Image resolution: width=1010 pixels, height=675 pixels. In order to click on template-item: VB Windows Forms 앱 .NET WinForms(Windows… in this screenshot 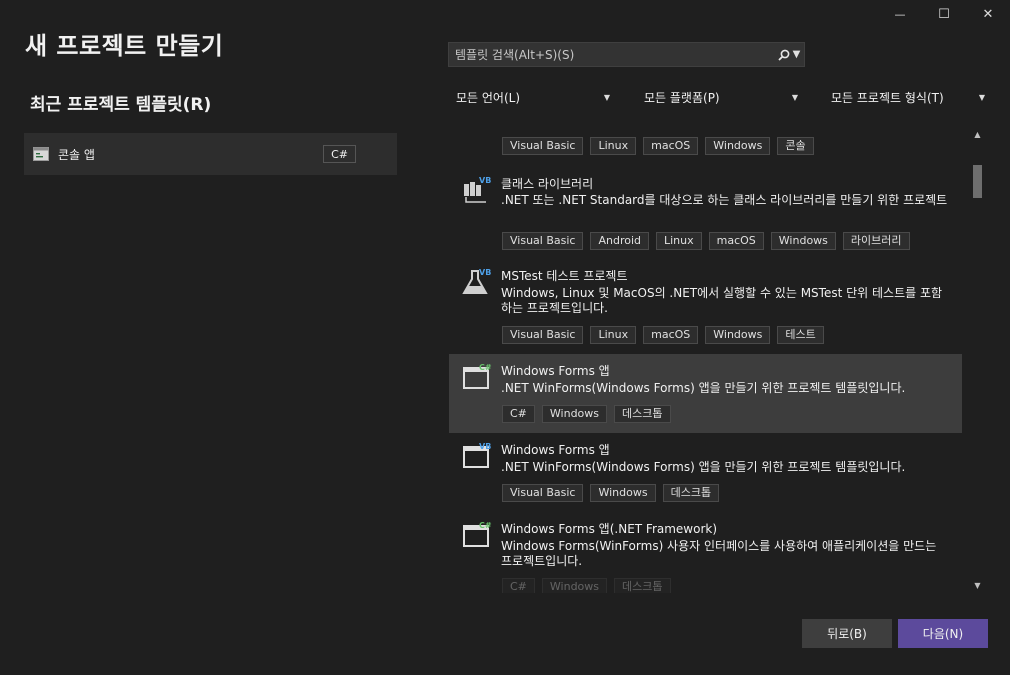, I will do `click(705, 474)`.